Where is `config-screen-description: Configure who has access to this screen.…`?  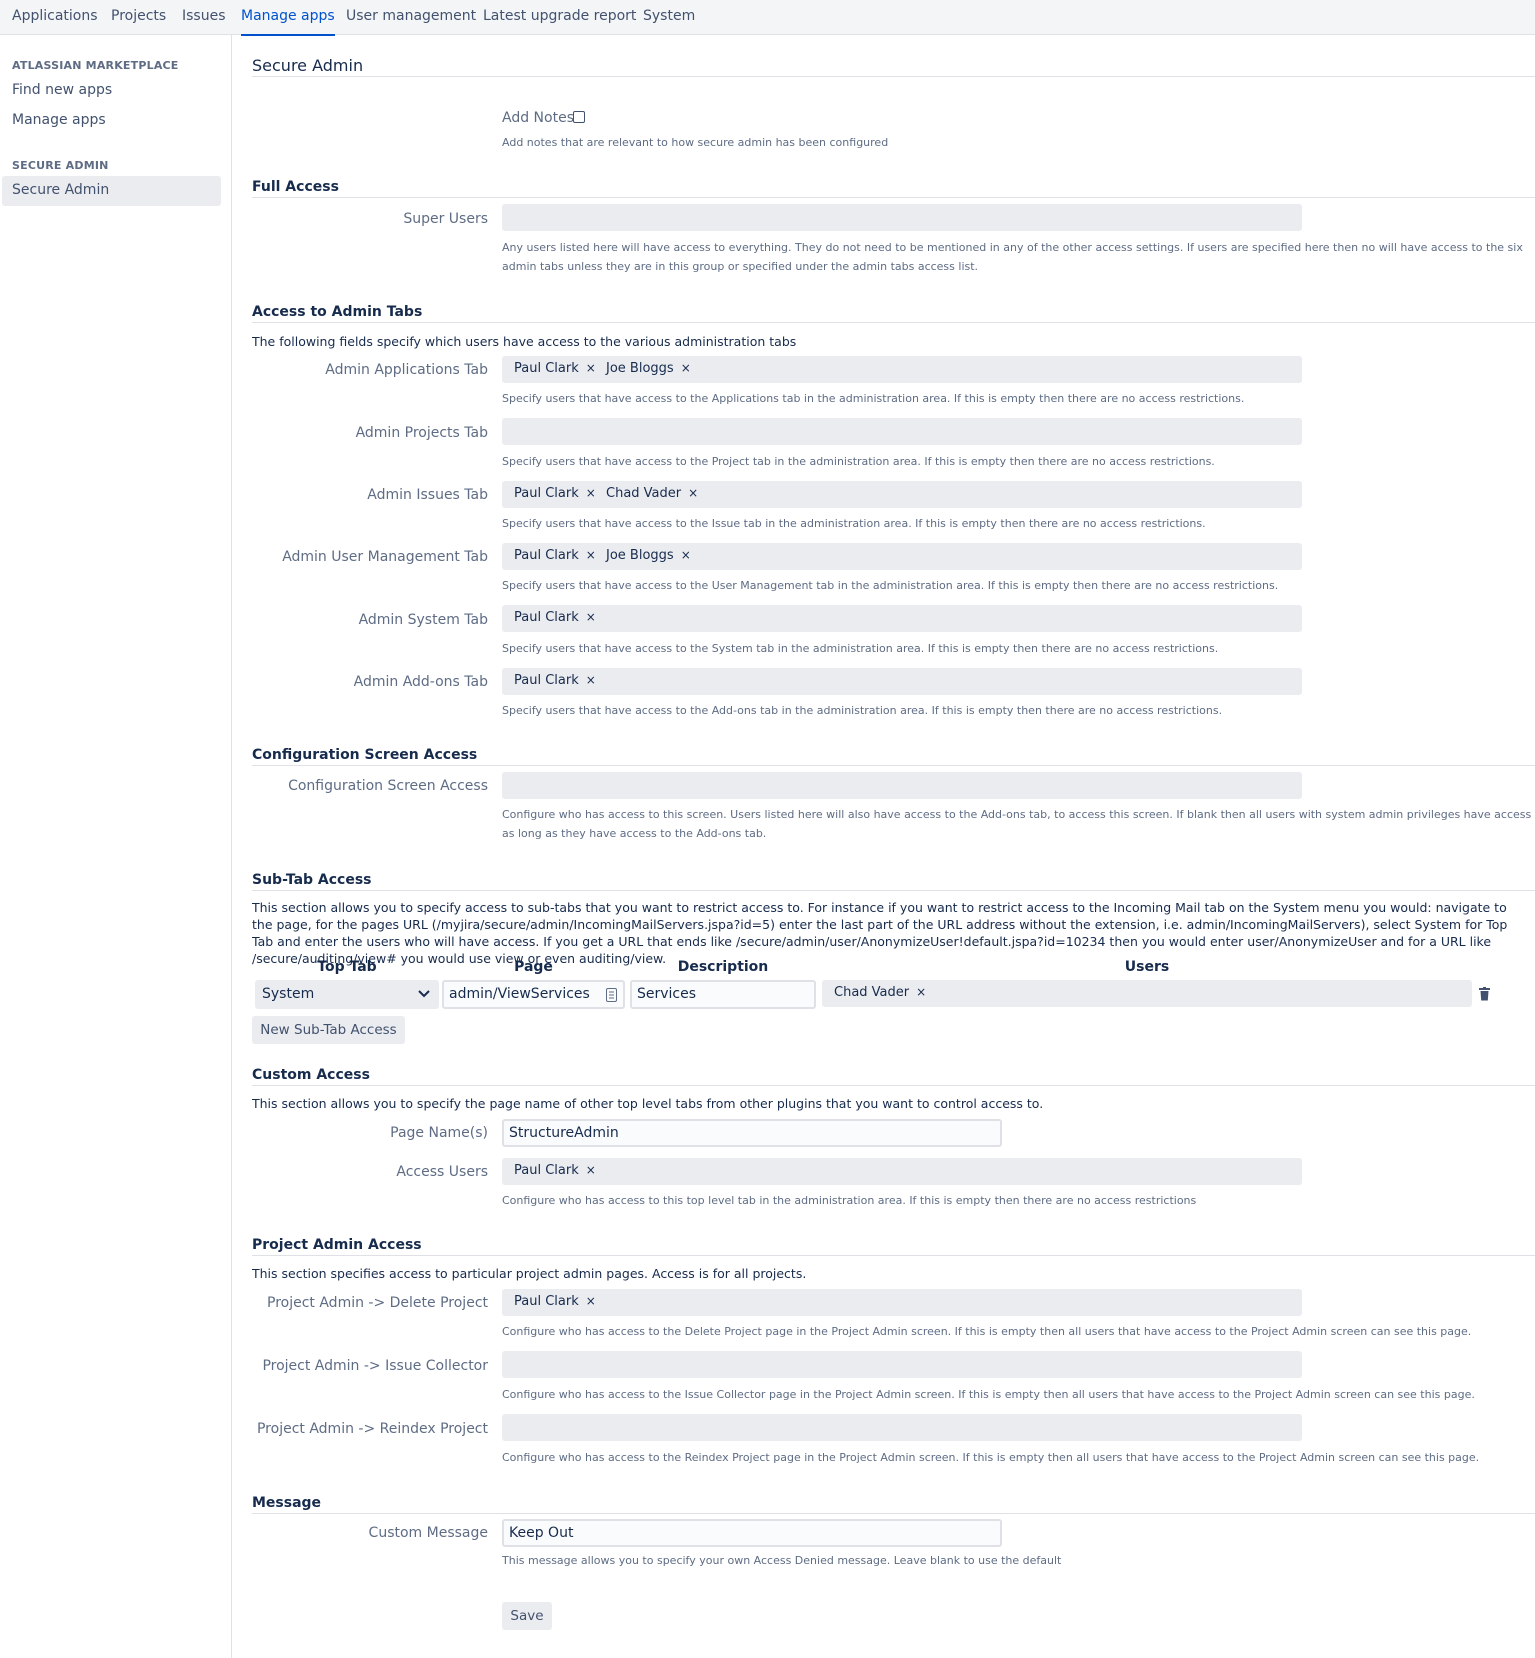 config-screen-description: Configure who has access to this screen.… is located at coordinates (1017, 824).